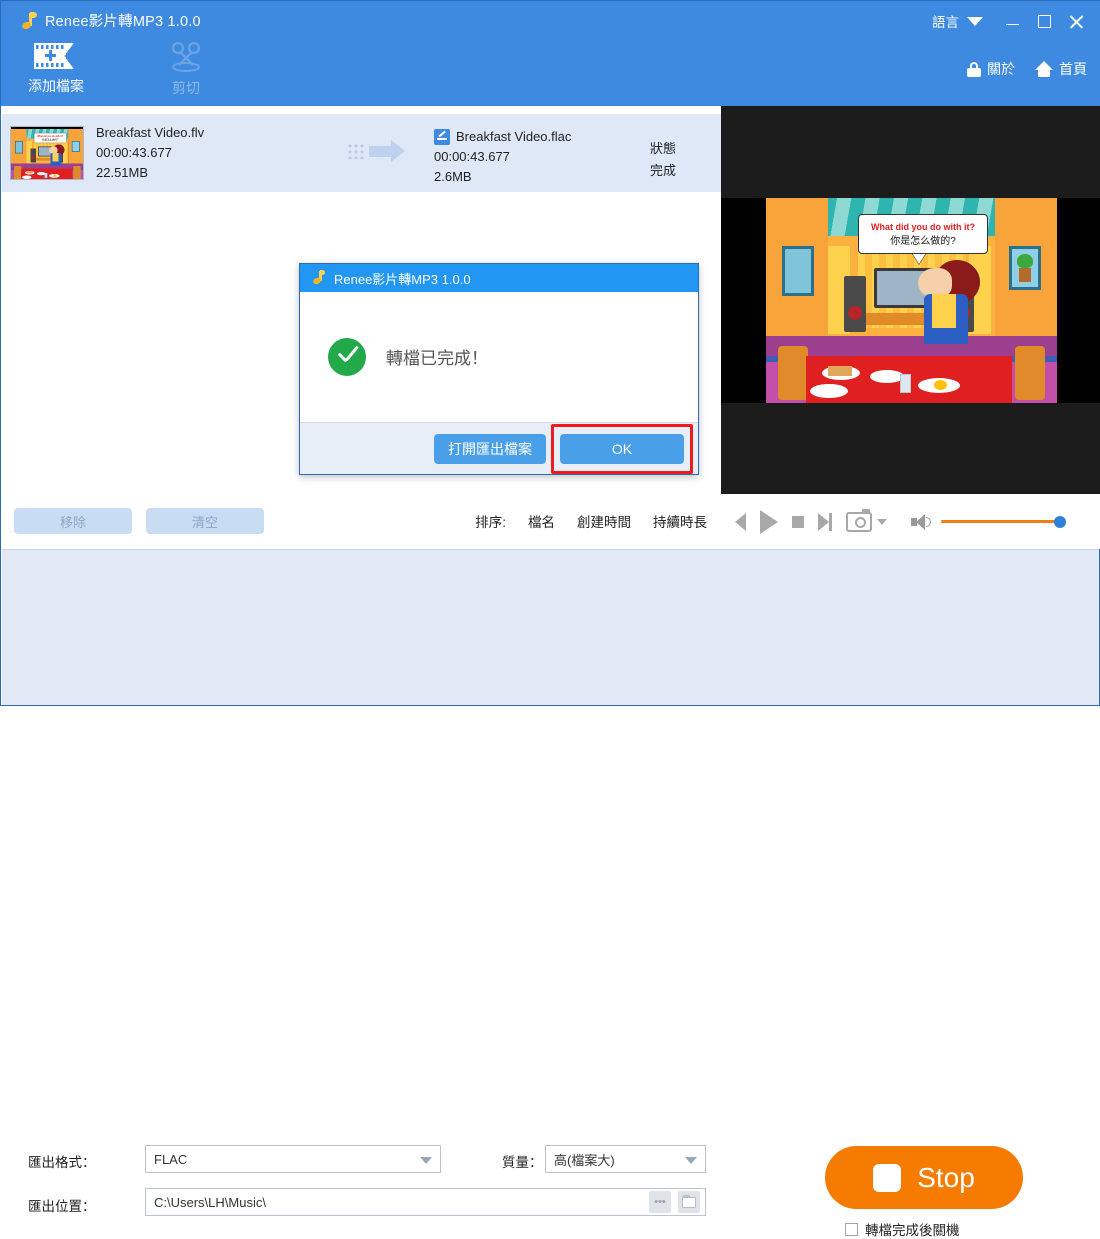  What do you see at coordinates (210, 1202) in the screenshot?
I see `export-location-value: C:\Users\LH\Music\` at bounding box center [210, 1202].